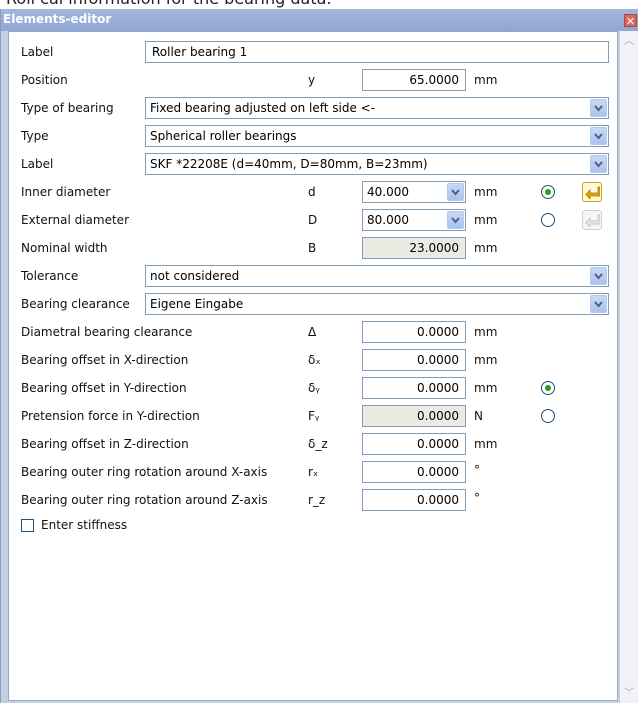 This screenshot has width=638, height=703. Describe the element at coordinates (414, 444) in the screenshot. I see `offset-z-input: 0.0000` at that location.